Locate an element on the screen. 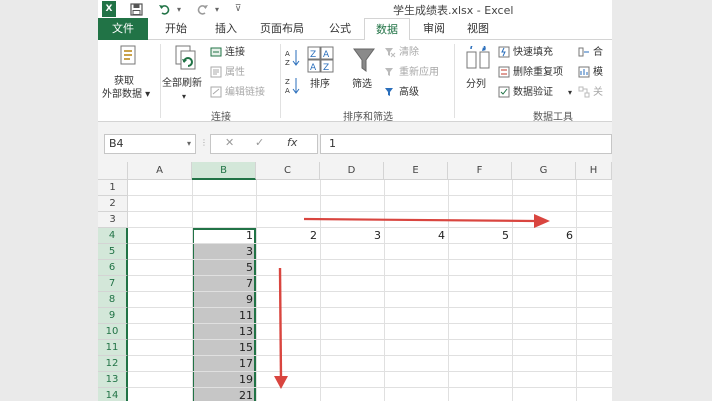 The image size is (712, 401). remove-duplicates-icon is located at coordinates (504, 72).